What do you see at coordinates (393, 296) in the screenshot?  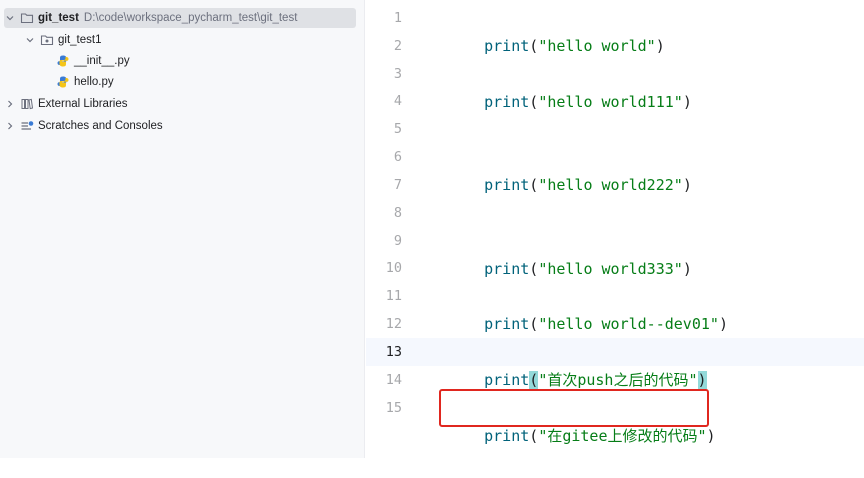 I see `line-number: 11` at bounding box center [393, 296].